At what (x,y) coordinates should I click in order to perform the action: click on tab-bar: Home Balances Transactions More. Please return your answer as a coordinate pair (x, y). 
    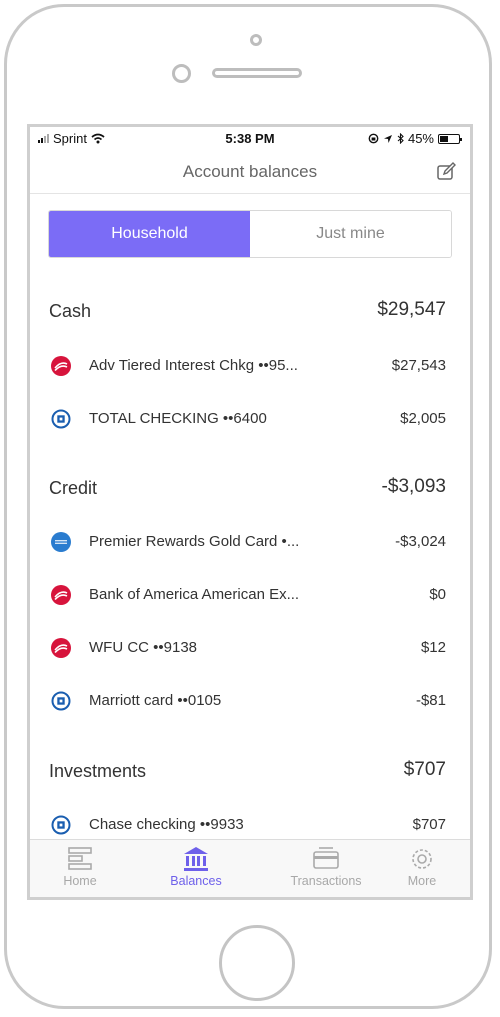
    Looking at the image, I should click on (250, 868).